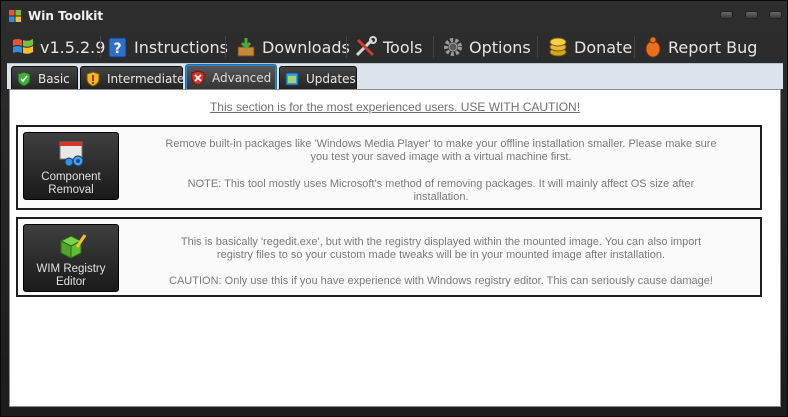 Image resolution: width=788 pixels, height=417 pixels. I want to click on minimize-button, so click(726, 15).